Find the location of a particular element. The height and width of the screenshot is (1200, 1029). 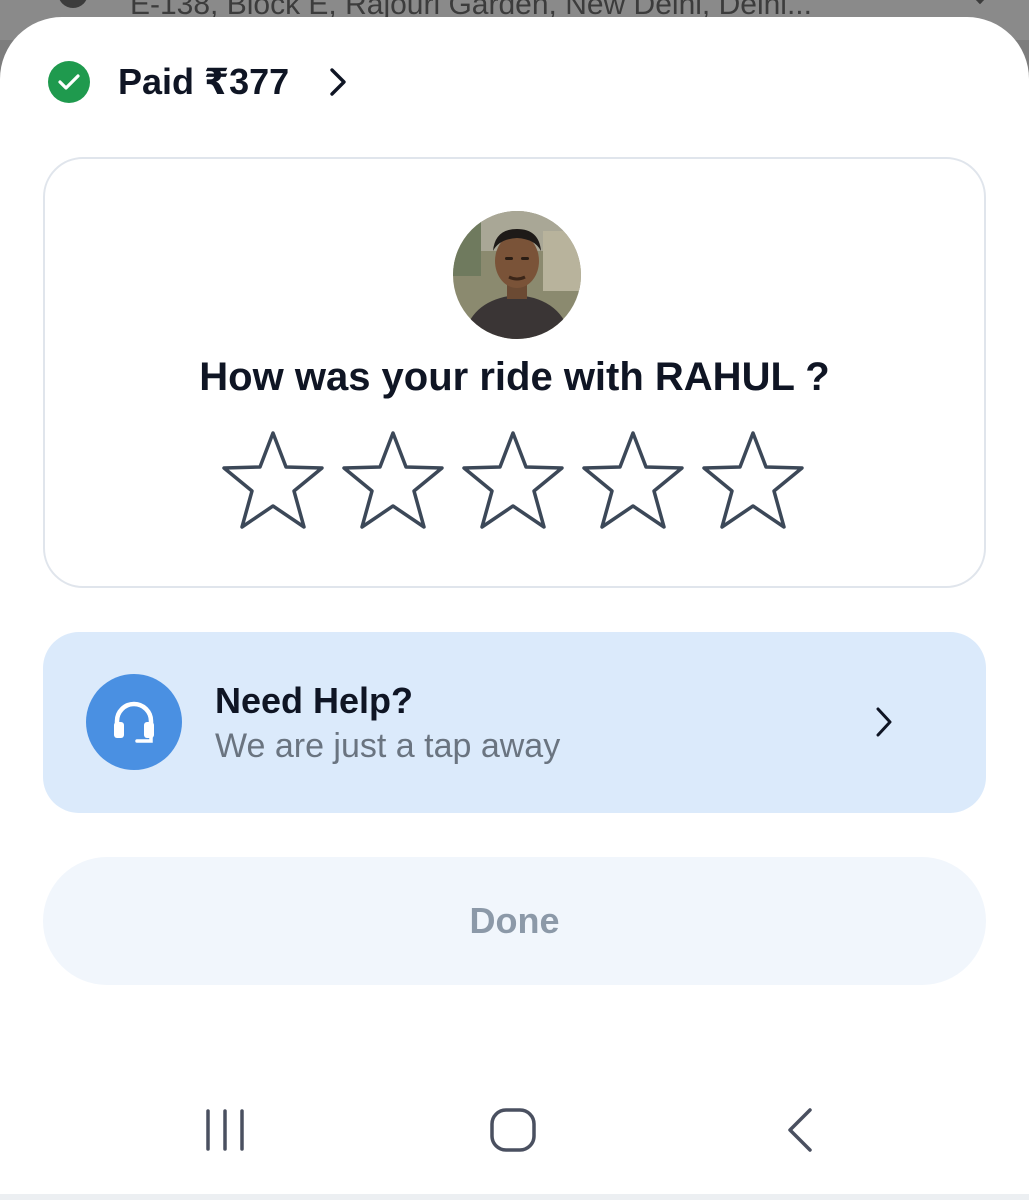

help-subtitle: We are just a tap away is located at coordinates (388, 746).